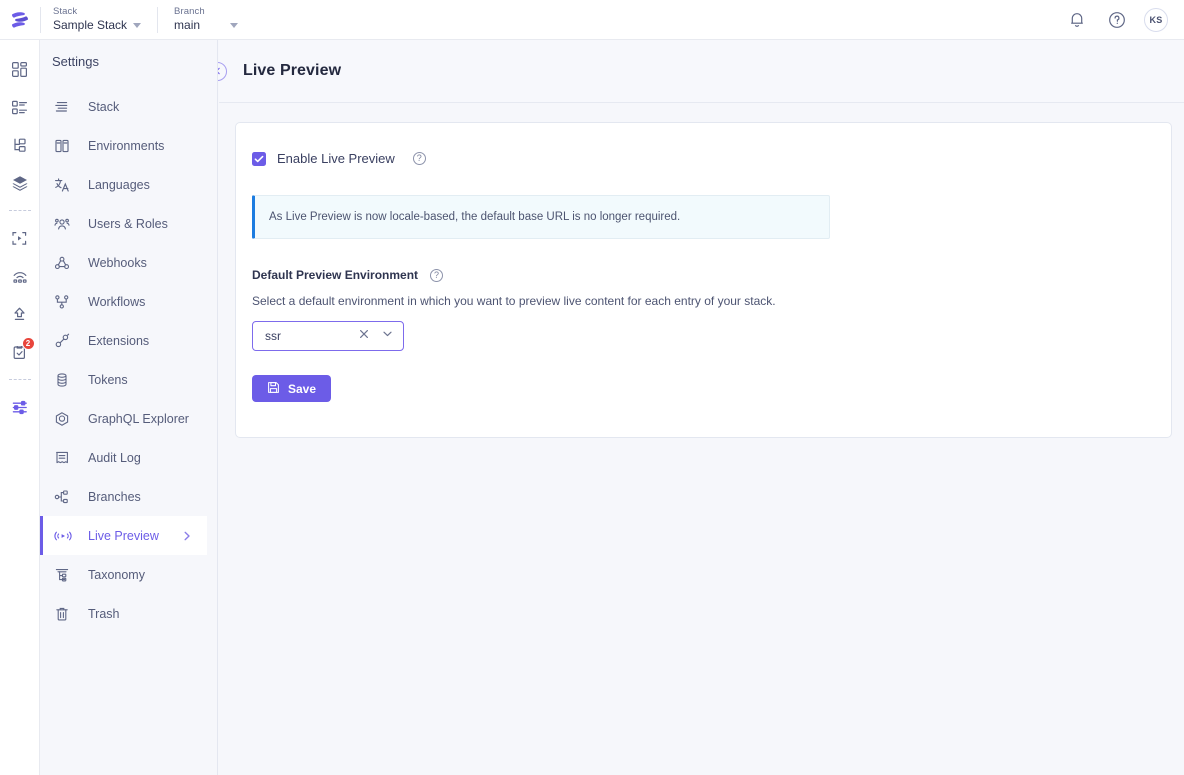 The image size is (1184, 775). I want to click on content-models-icon, so click(20, 145).